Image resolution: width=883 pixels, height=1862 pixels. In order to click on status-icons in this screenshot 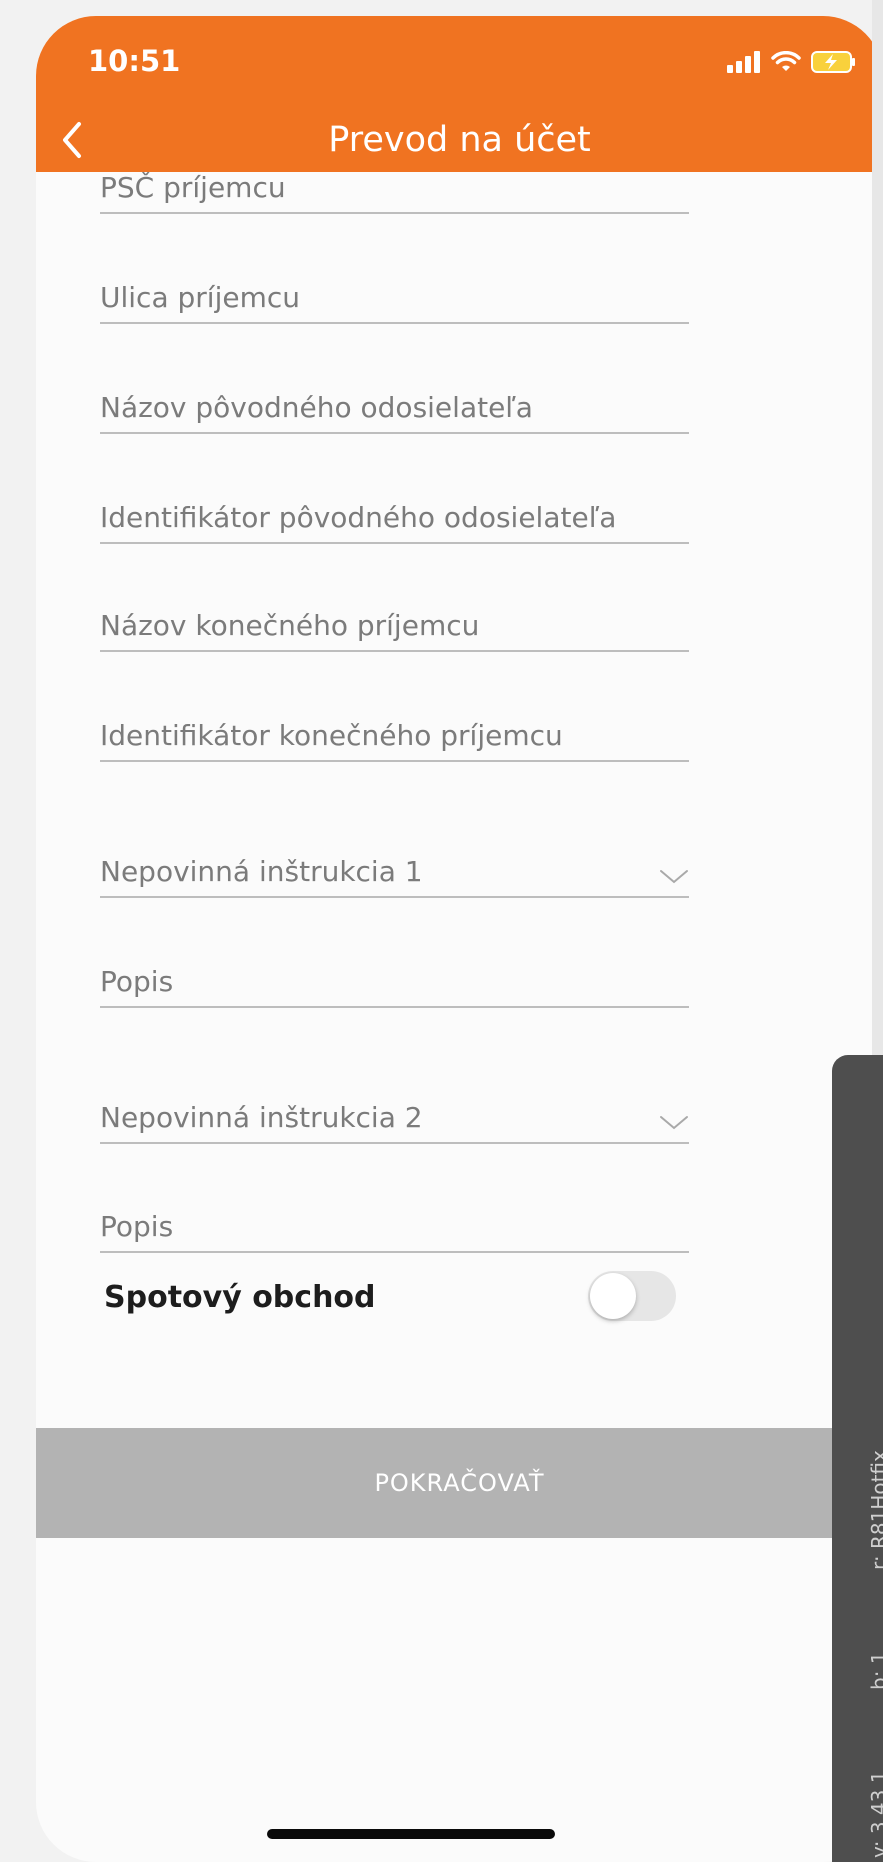, I will do `click(792, 62)`.